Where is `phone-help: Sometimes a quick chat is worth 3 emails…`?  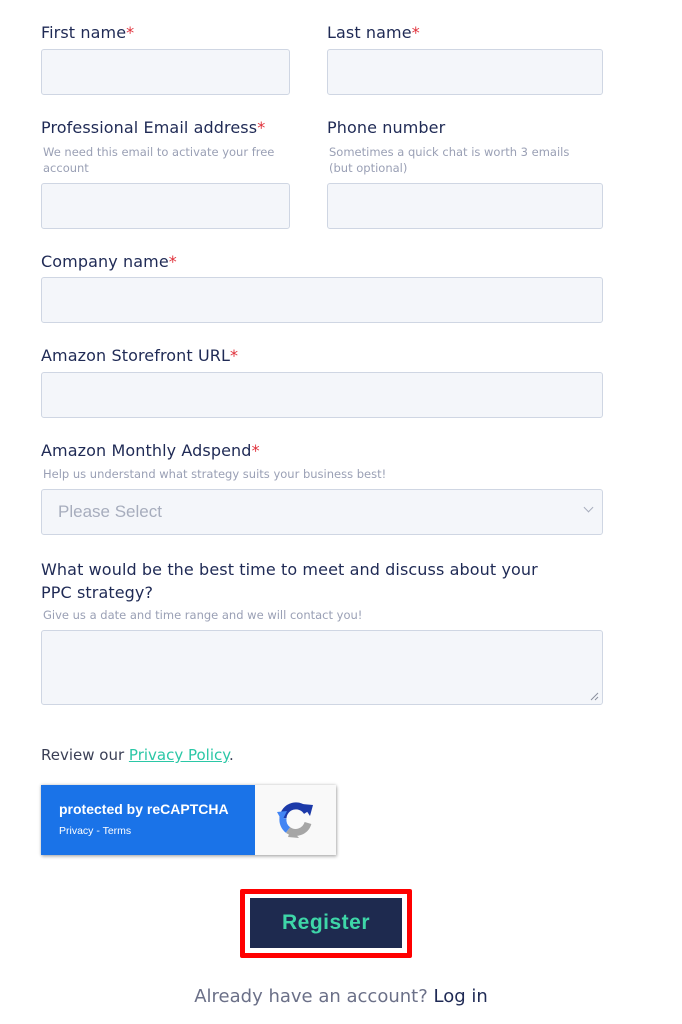 phone-help: Sometimes a quick chat is worth 3 emails… is located at coordinates (449, 160).